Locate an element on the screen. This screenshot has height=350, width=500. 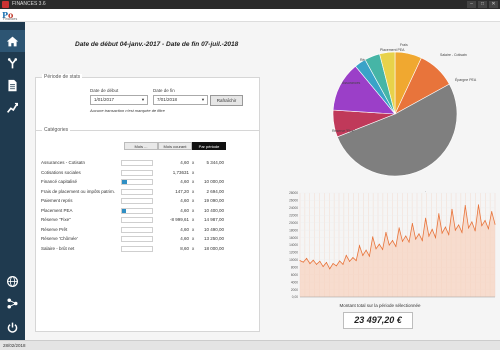
category-row: Cotisations sociales 1,73631 x is located at coordinates (146, 173).